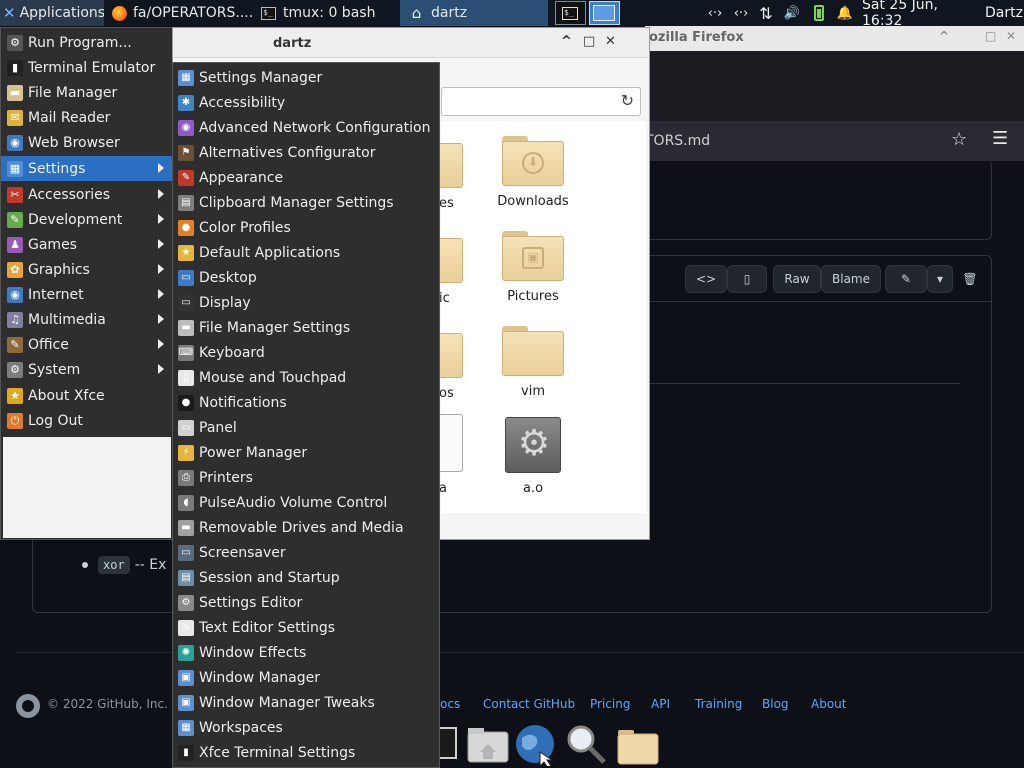 This screenshot has width=1024, height=768. Describe the element at coordinates (411, 43) in the screenshot. I see `file-manager-titlebar: dartz ^ □ ✕` at that location.